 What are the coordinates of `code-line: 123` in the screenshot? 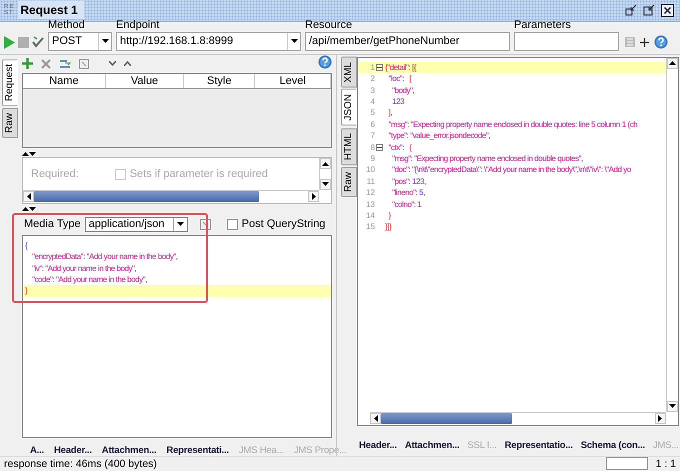 It's located at (397, 102).